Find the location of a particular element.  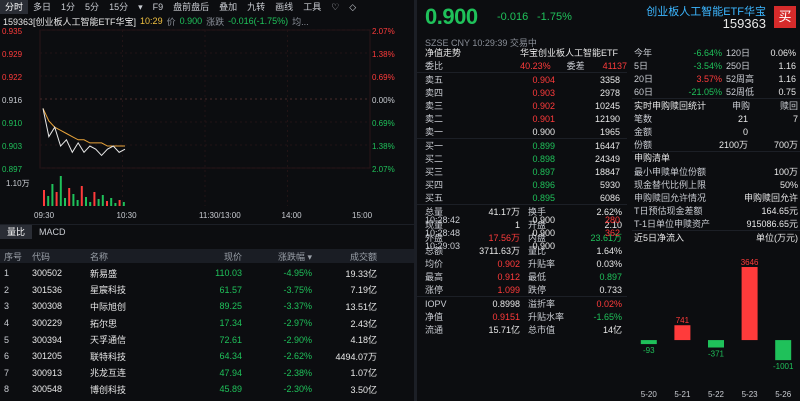

iopv-label: 净值 is located at coordinates (434, 317).